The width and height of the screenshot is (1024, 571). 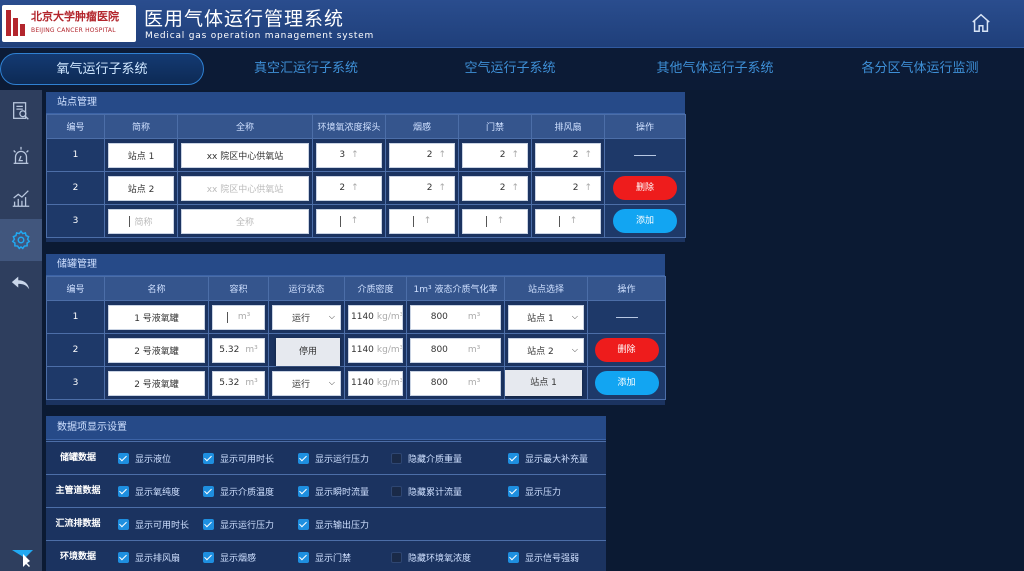 I want to click on action-cell: 删除, so click(x=626, y=350).